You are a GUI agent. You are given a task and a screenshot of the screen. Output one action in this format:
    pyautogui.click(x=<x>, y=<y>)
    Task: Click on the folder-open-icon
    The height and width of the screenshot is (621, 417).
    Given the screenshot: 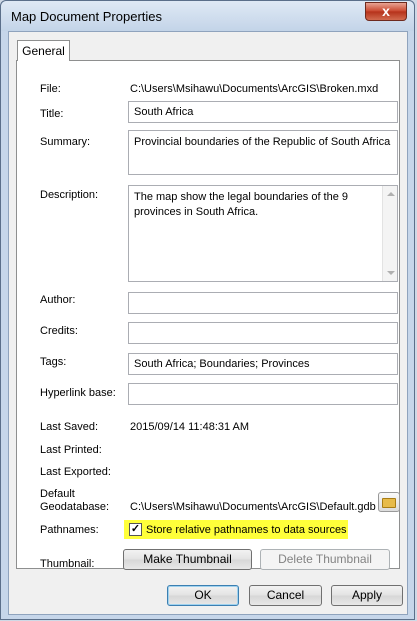 What is the action you would take?
    pyautogui.click(x=389, y=503)
    